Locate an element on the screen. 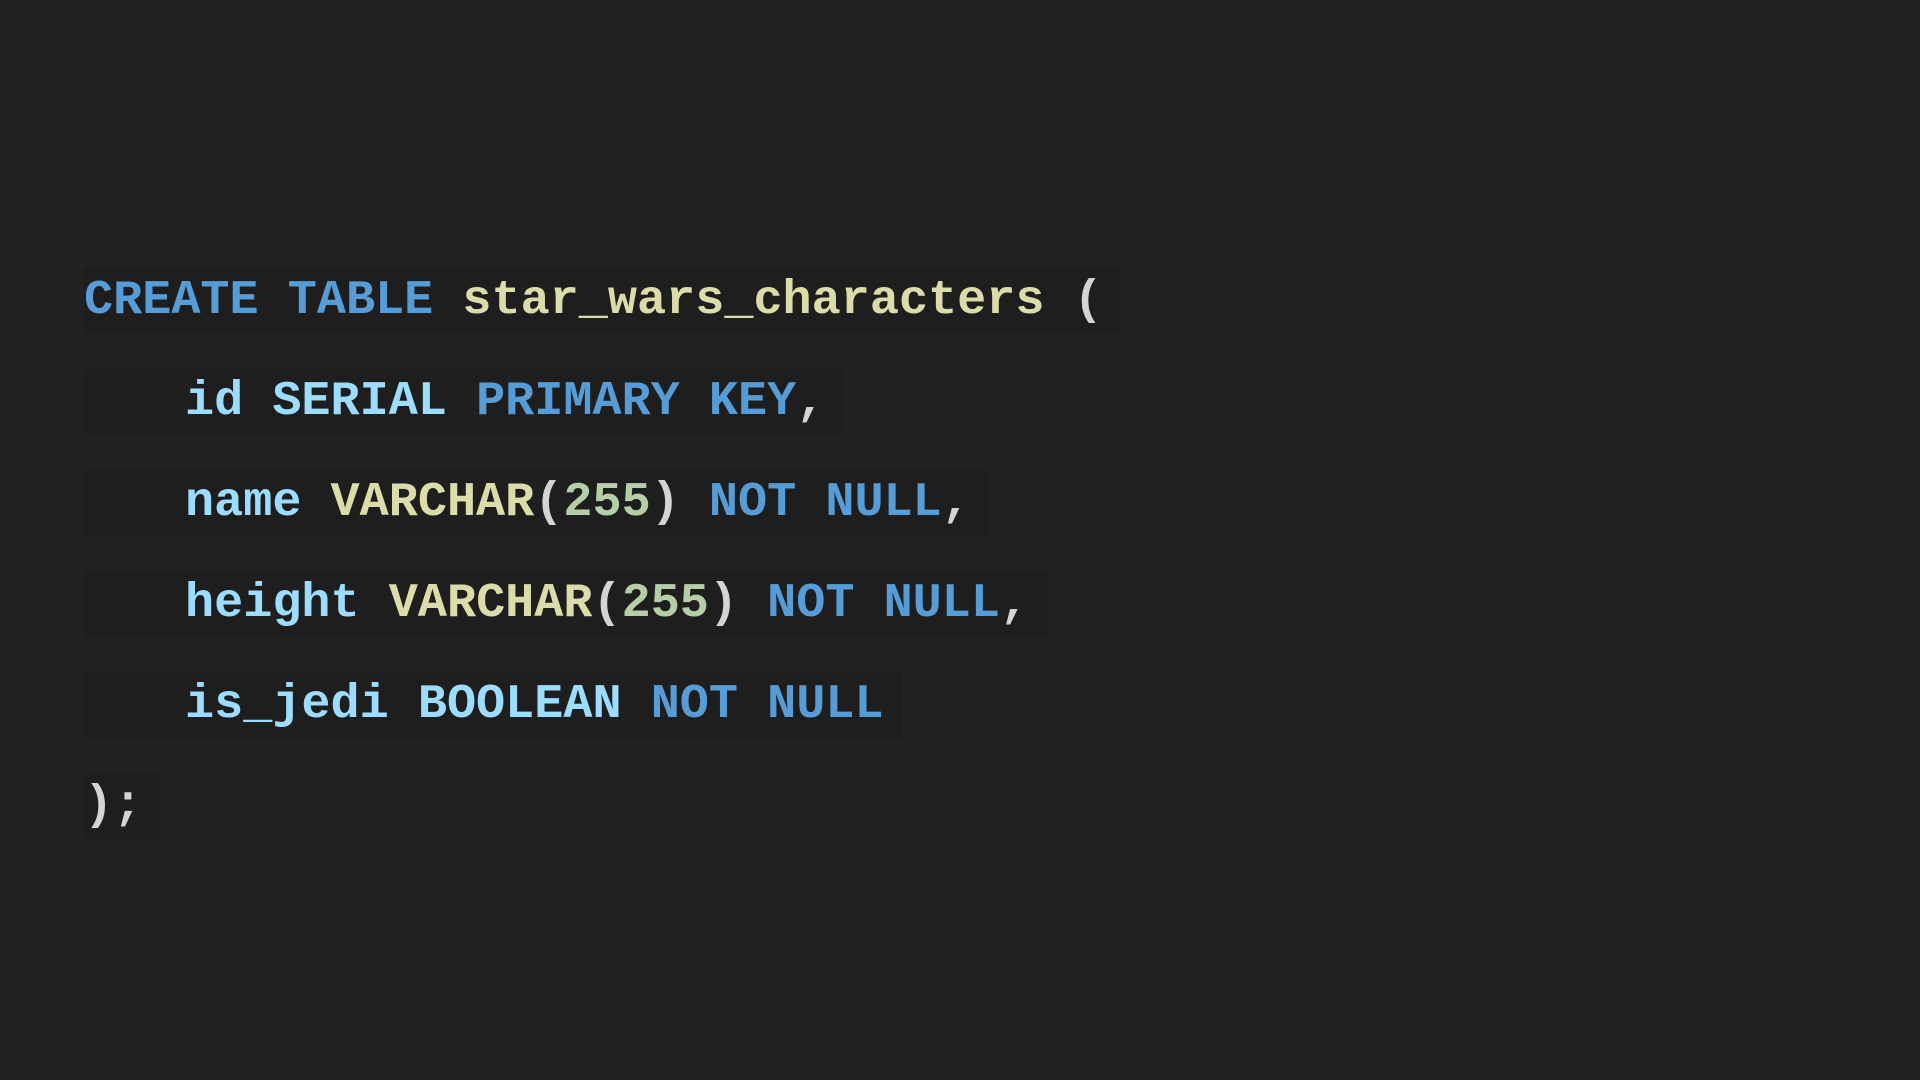 This screenshot has width=1920, height=1080. line-highlight: CREATE TABLE star_wars_characters ( is located at coordinates (602, 301).